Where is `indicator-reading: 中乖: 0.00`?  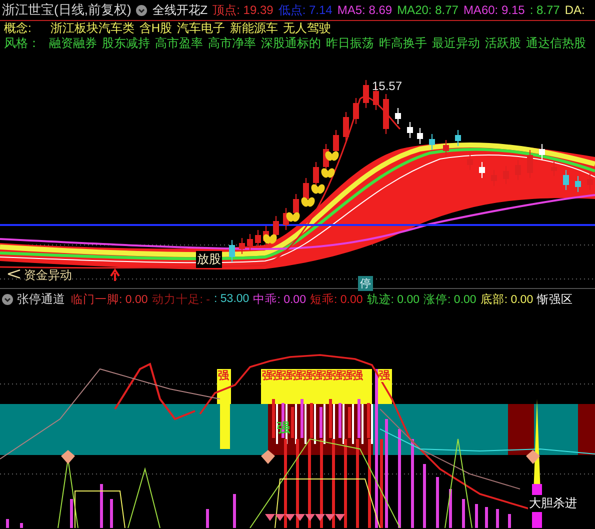
indicator-reading: 中乖: 0.00 is located at coordinates (279, 299).